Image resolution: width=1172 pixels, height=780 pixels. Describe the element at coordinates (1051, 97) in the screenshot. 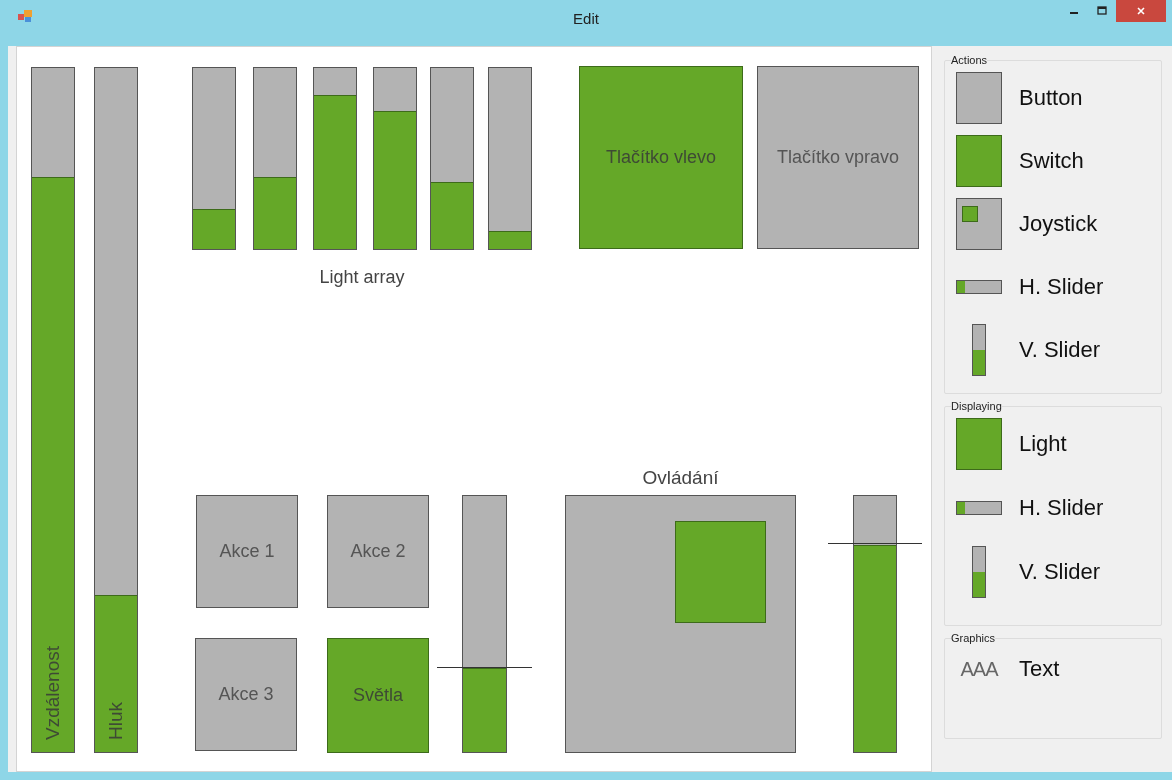

I see `toolbox-item: Button` at that location.